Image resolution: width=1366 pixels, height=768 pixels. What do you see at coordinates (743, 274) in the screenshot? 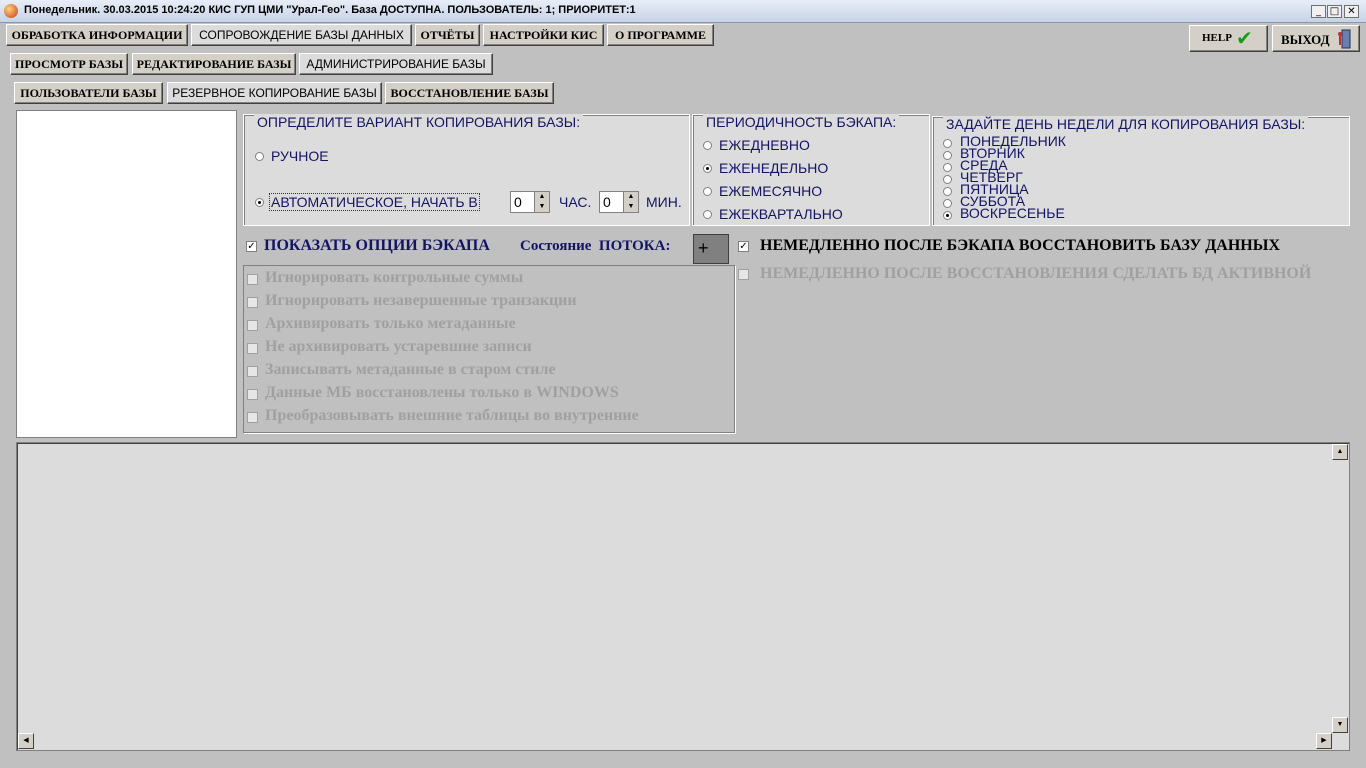
I see `activate-after-checkbox` at bounding box center [743, 274].